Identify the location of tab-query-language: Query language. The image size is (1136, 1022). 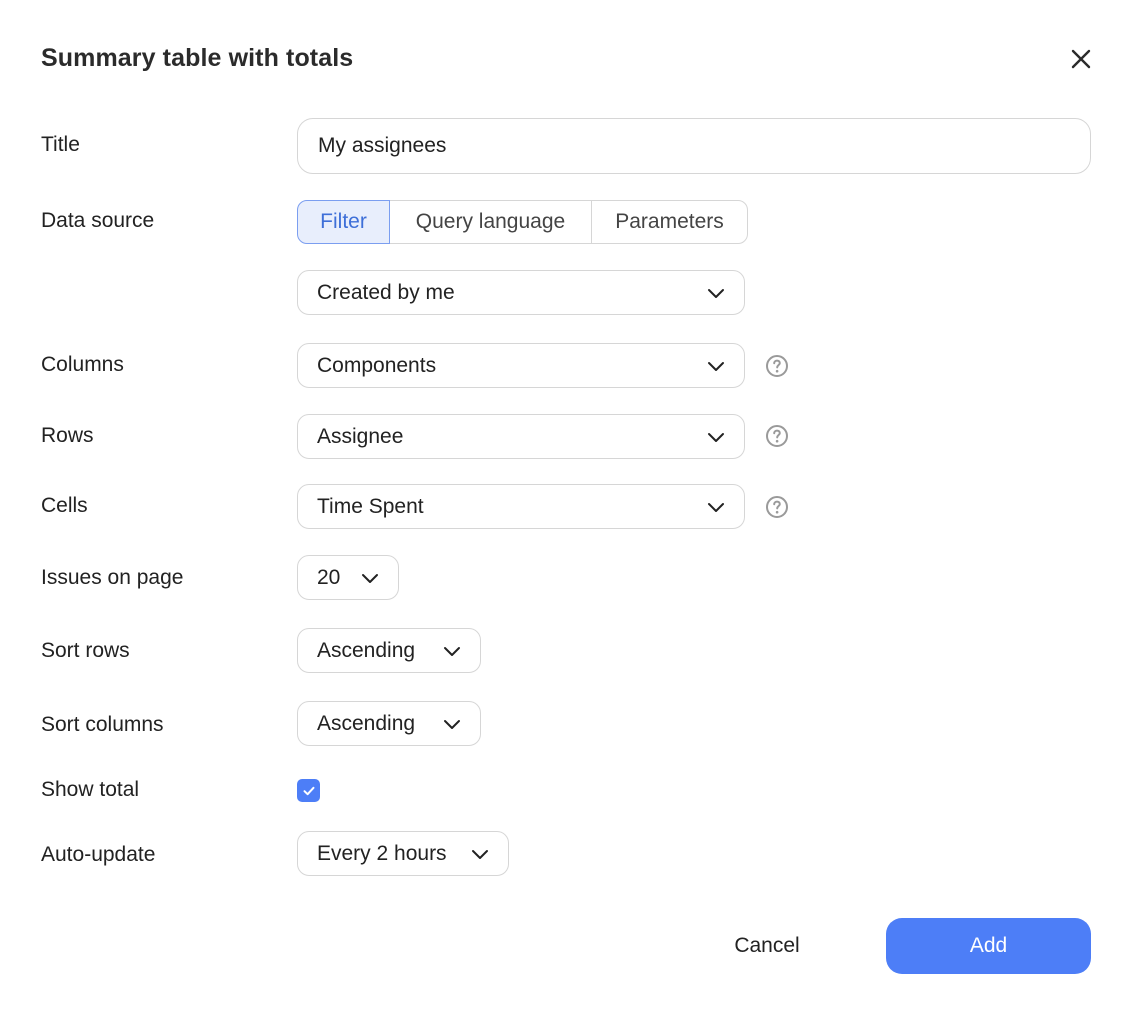
(490, 222).